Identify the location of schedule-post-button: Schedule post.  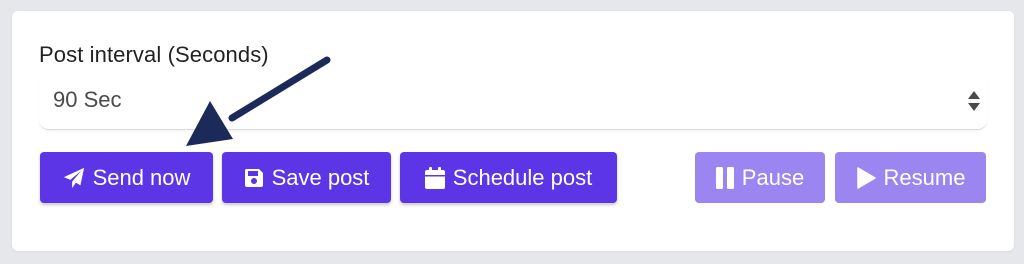
(508, 177).